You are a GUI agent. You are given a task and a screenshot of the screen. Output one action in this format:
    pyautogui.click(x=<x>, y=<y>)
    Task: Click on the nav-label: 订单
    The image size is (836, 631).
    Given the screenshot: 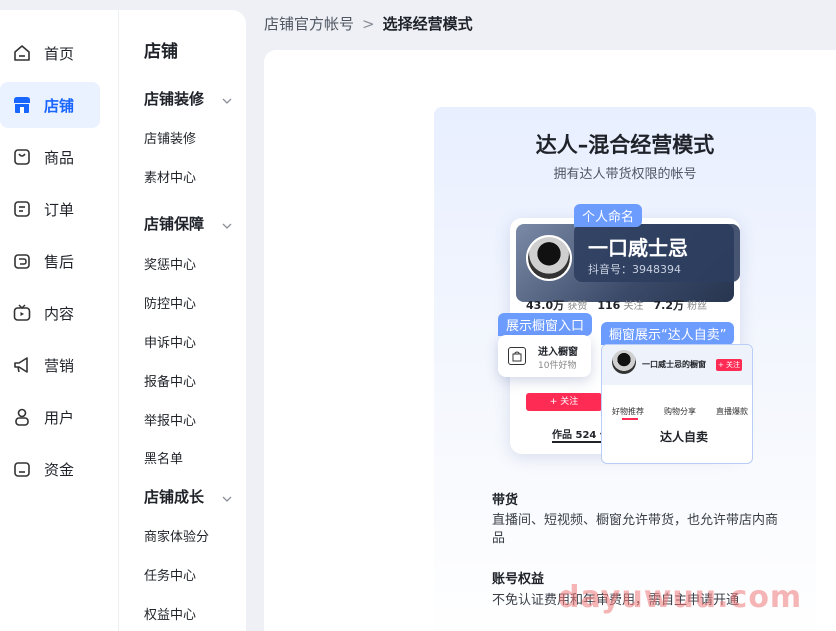 What is the action you would take?
    pyautogui.click(x=59, y=209)
    